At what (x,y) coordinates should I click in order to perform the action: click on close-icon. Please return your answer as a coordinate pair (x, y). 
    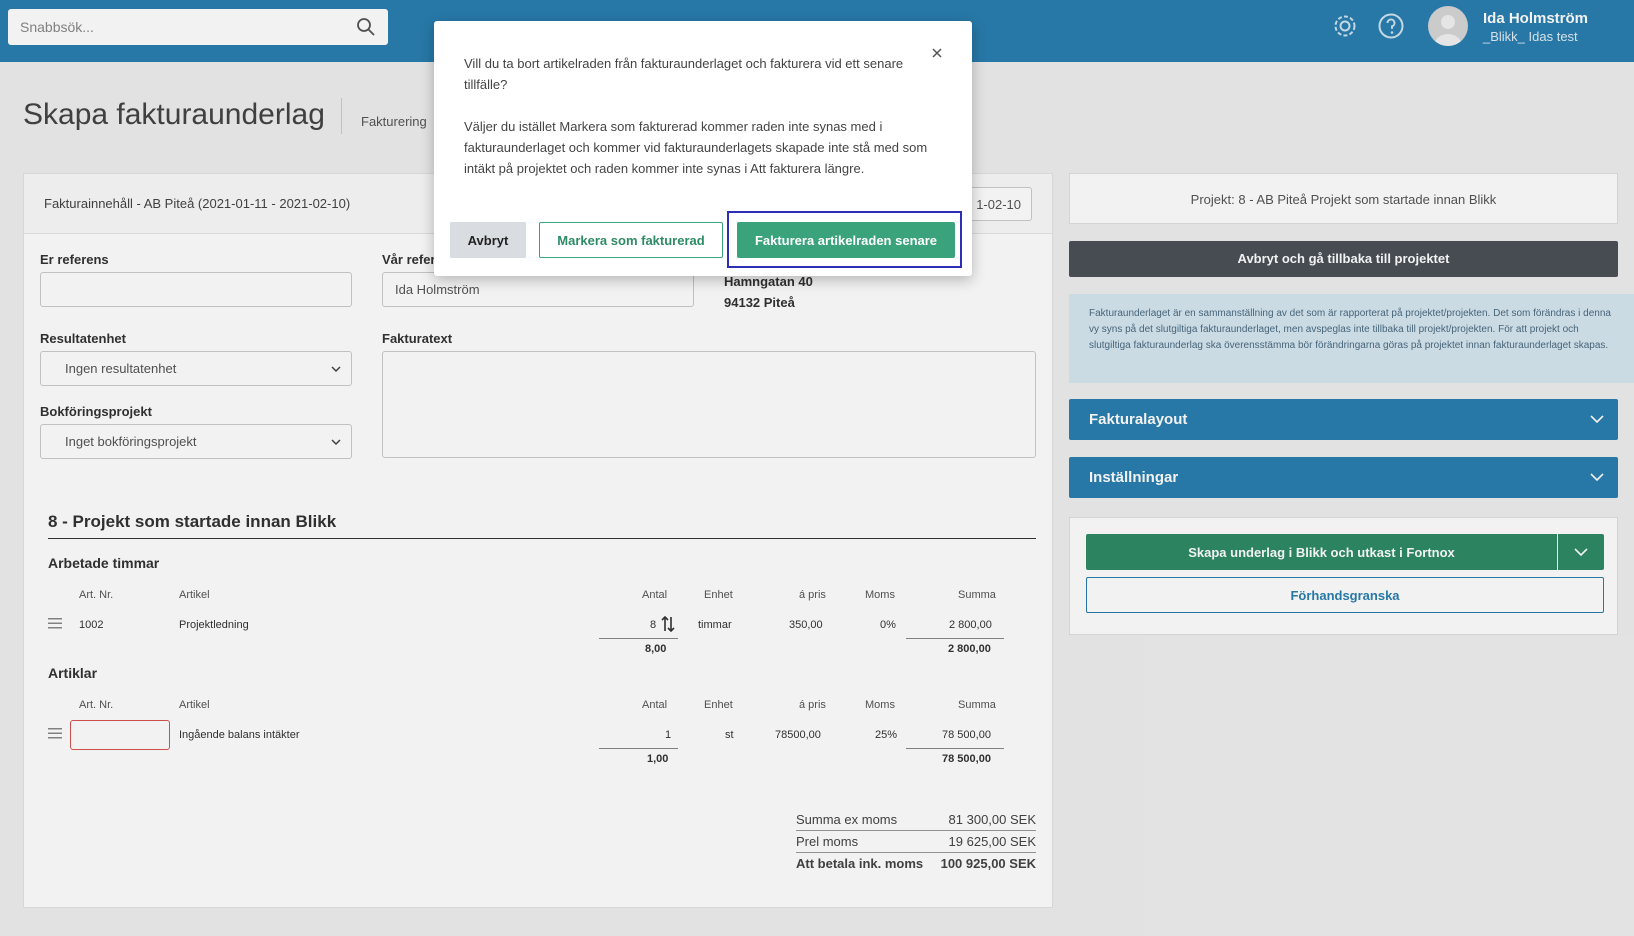
    Looking at the image, I should click on (937, 53).